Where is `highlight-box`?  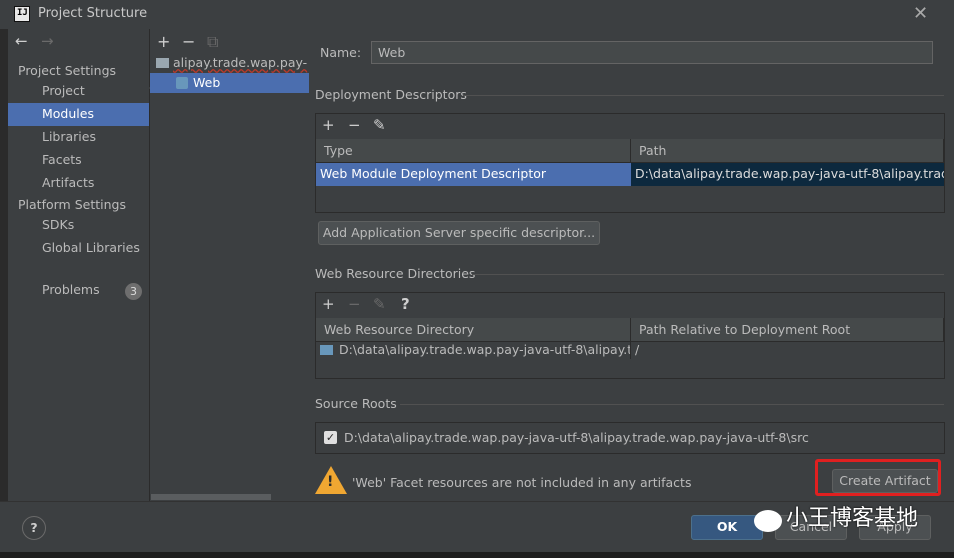 highlight-box is located at coordinates (878, 477).